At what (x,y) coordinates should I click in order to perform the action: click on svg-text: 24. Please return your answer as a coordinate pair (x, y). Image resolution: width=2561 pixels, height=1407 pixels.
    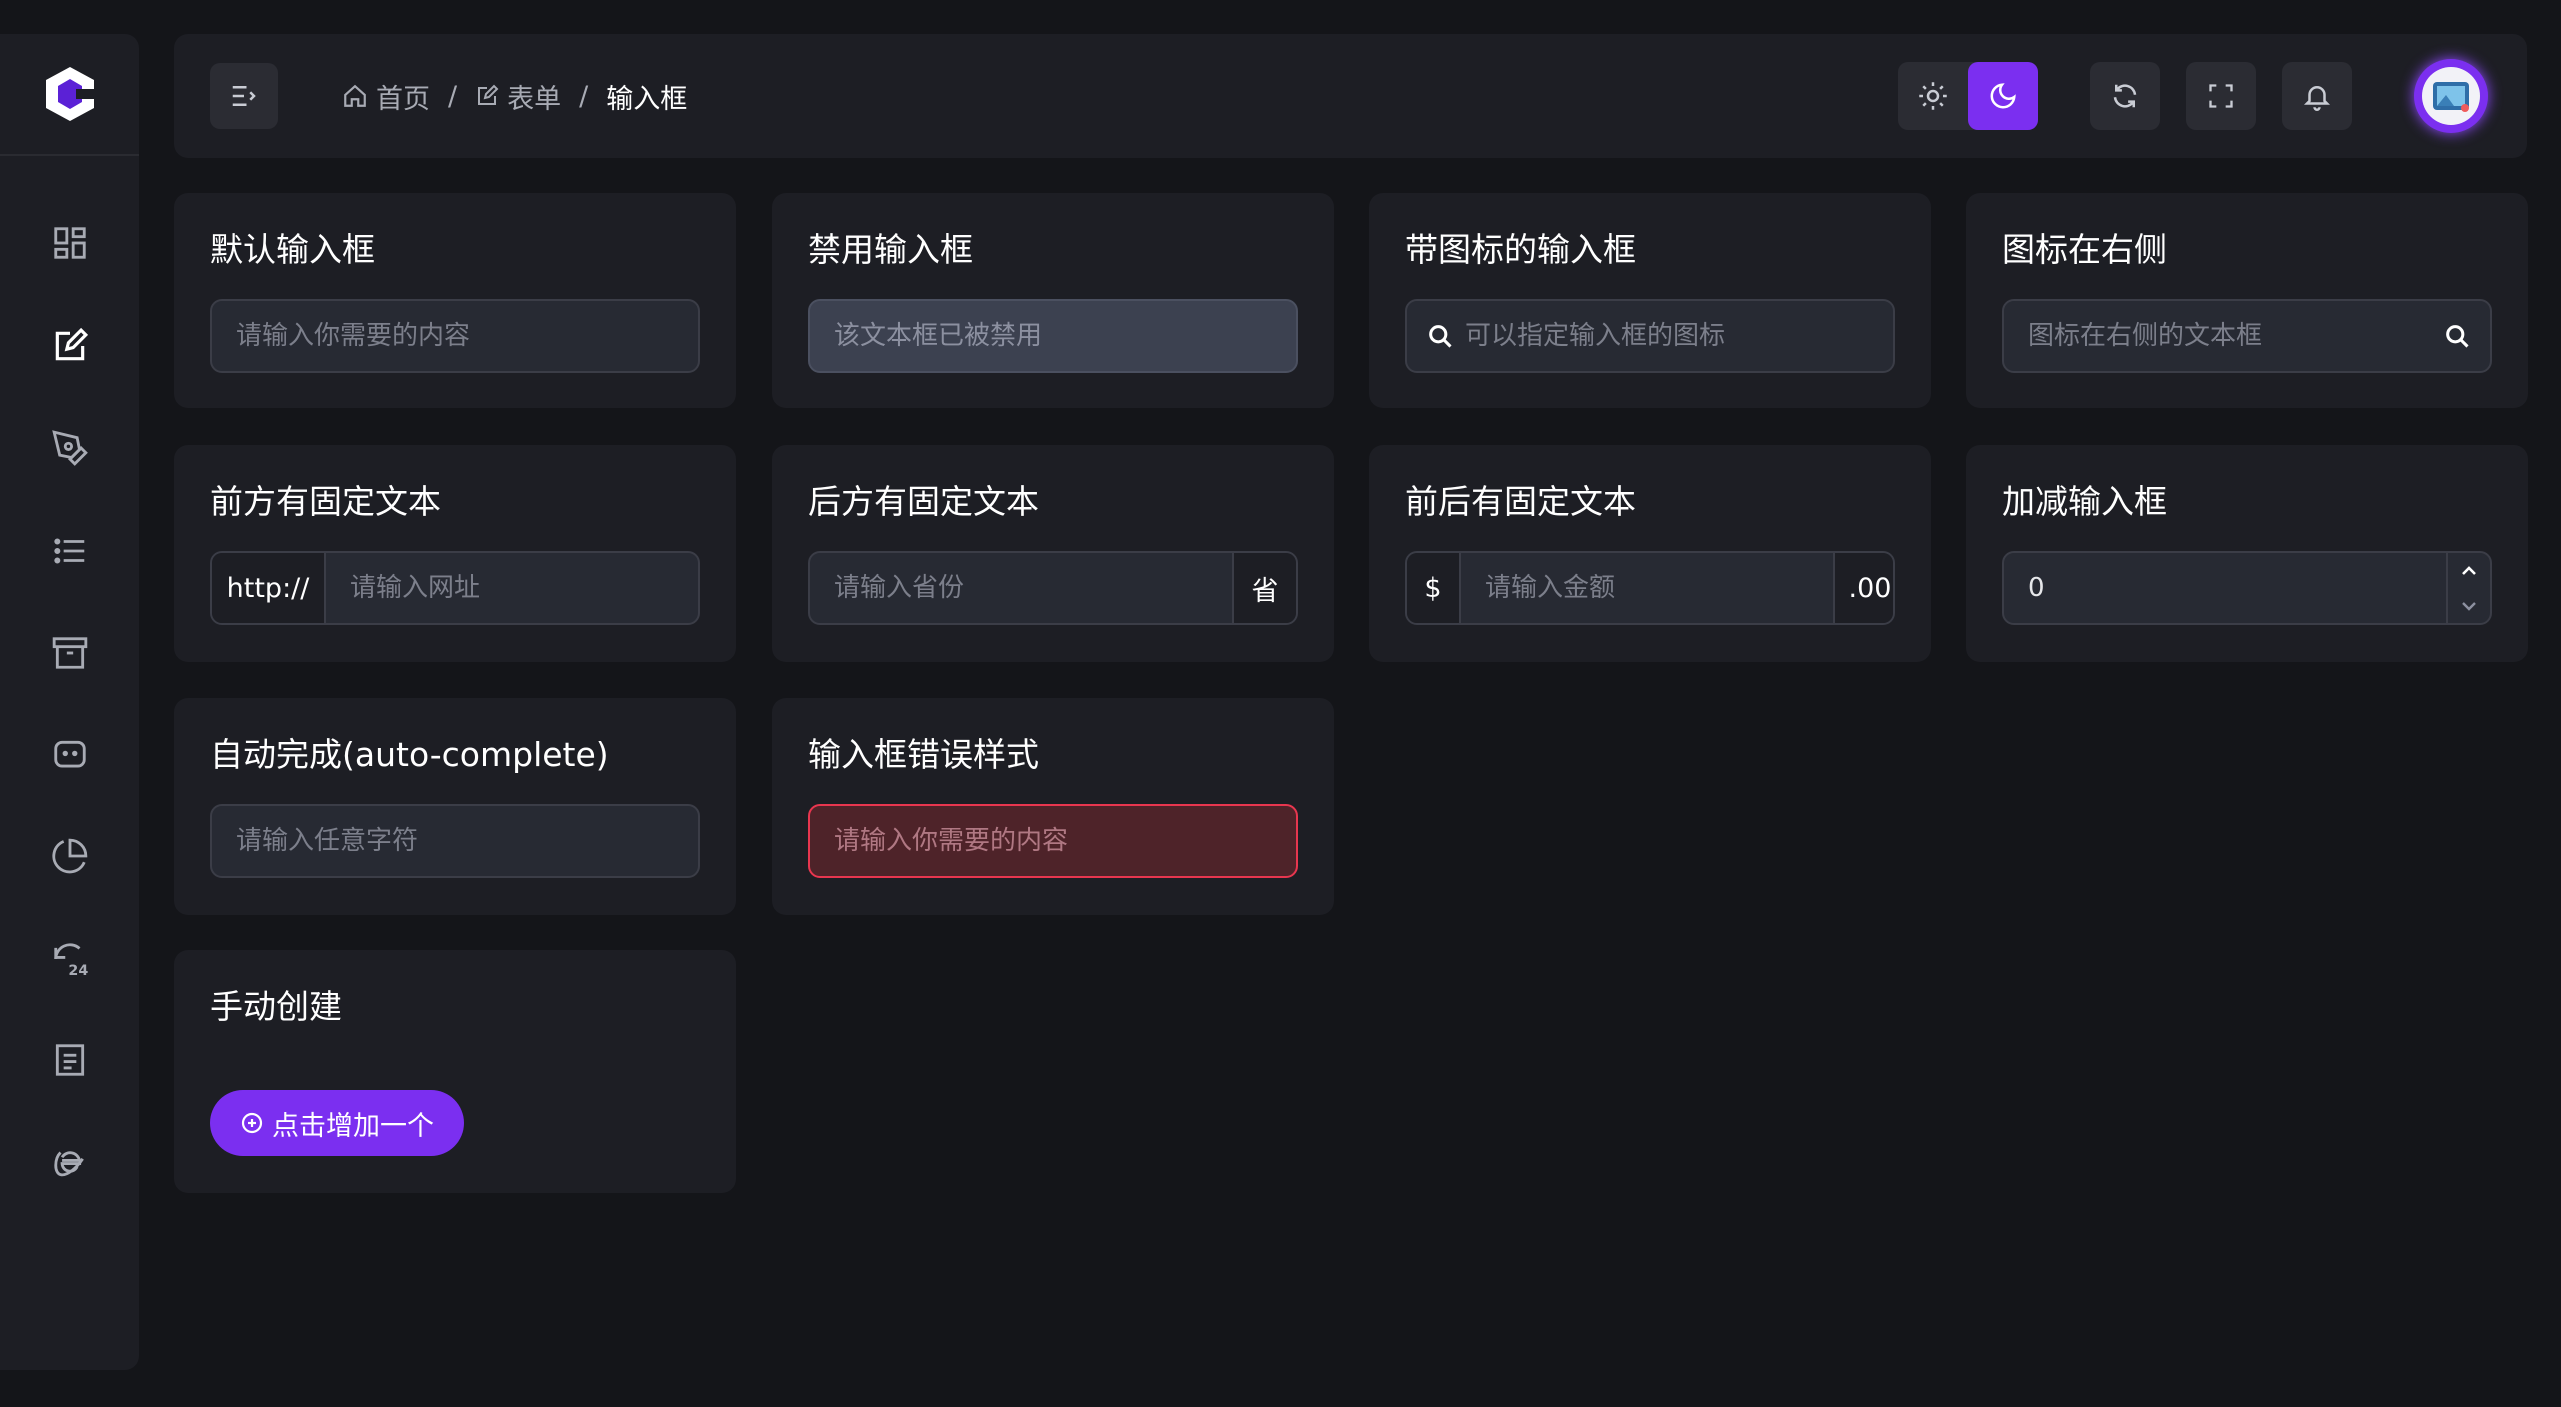
    Looking at the image, I should click on (78, 970).